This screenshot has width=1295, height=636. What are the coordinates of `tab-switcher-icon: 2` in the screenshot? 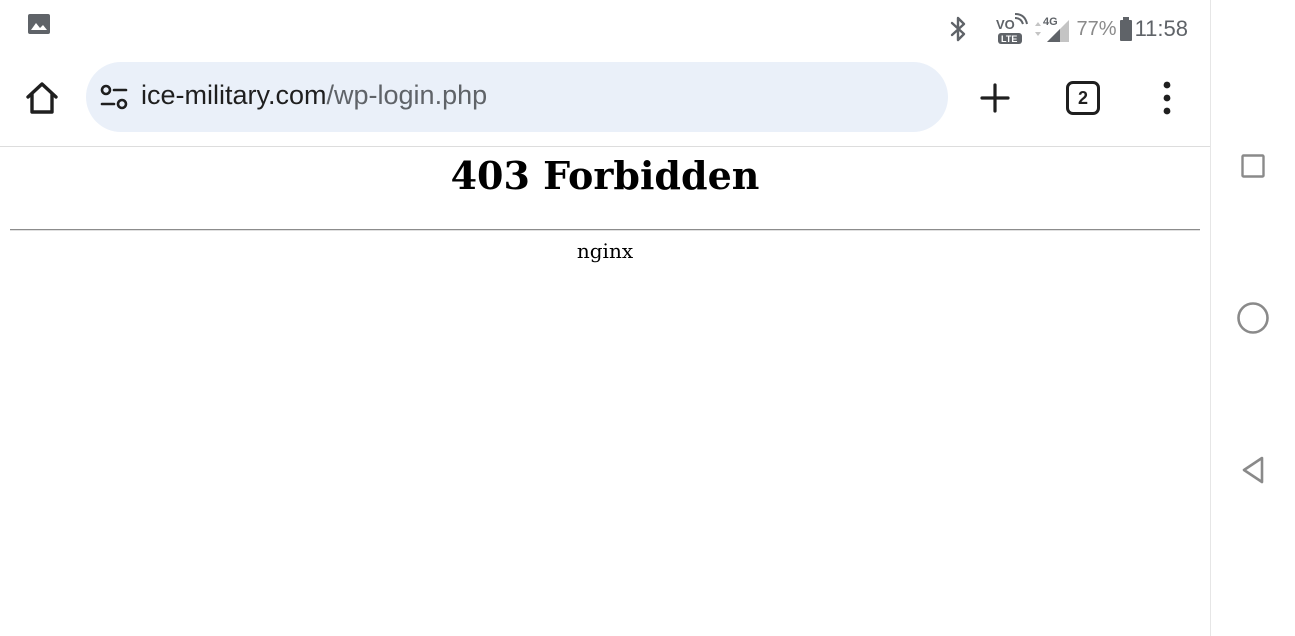 It's located at (1083, 98).